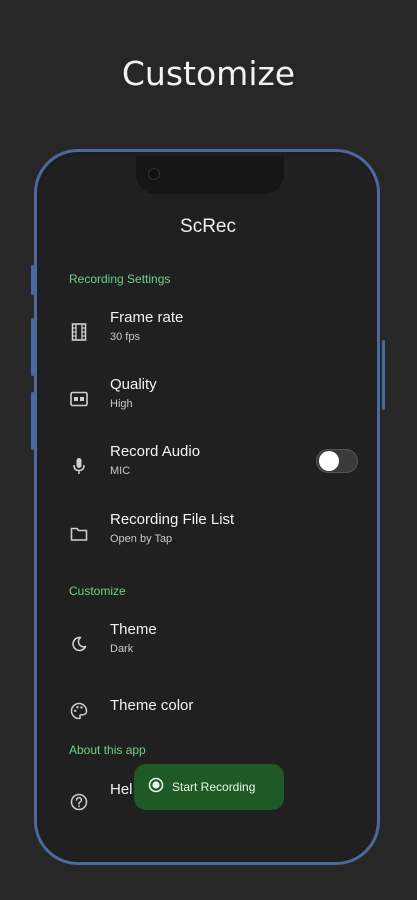 The height and width of the screenshot is (900, 417). Describe the element at coordinates (97, 591) in the screenshot. I see `section-customize: Customize` at that location.